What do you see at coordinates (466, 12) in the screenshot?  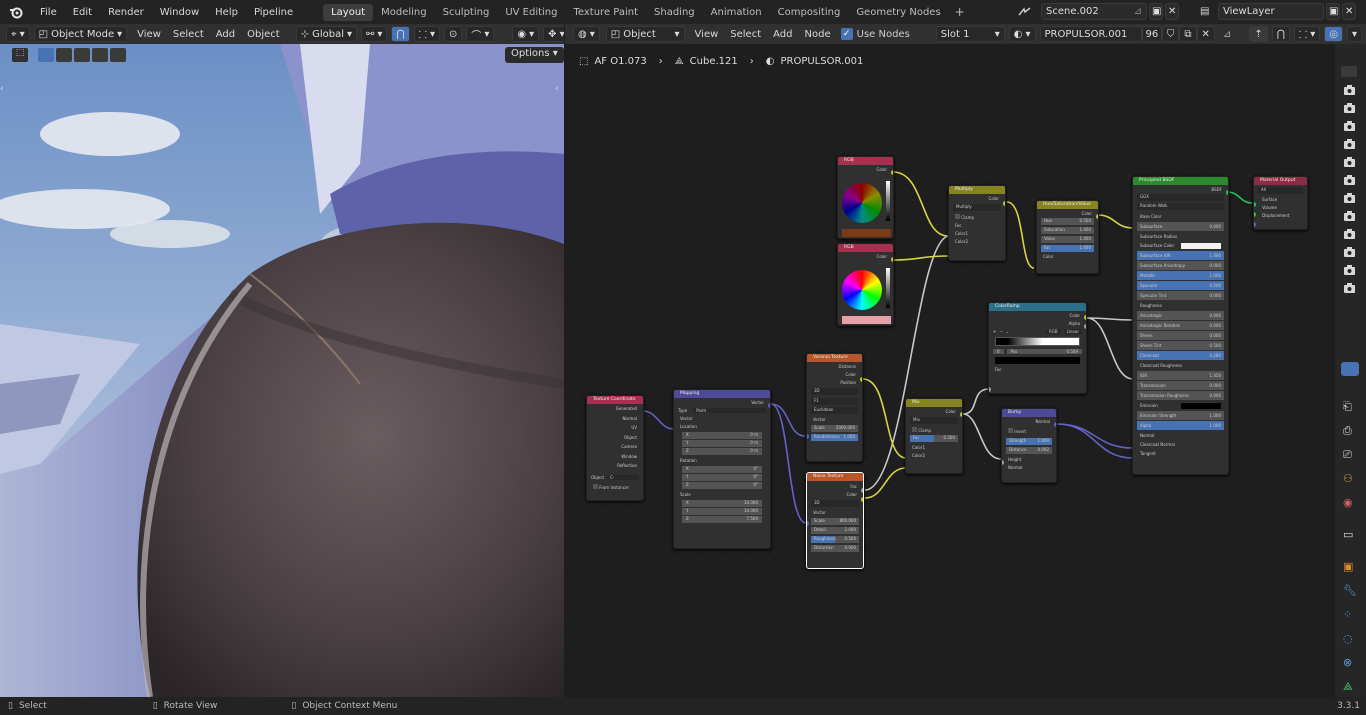 I see `workspace-tab-sculpting: Sculpting` at bounding box center [466, 12].